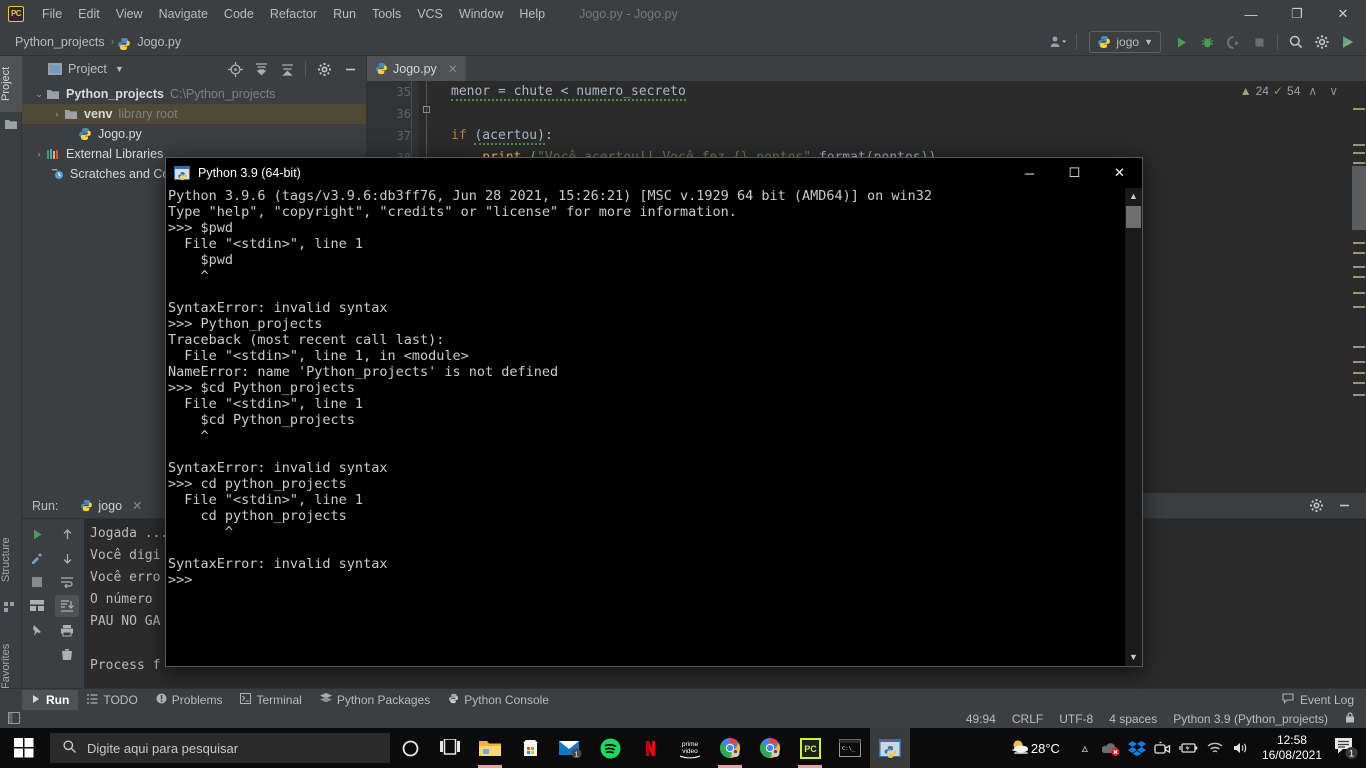 Image resolution: width=1366 pixels, height=768 pixels. I want to click on menu-navigate: Navigate, so click(183, 14).